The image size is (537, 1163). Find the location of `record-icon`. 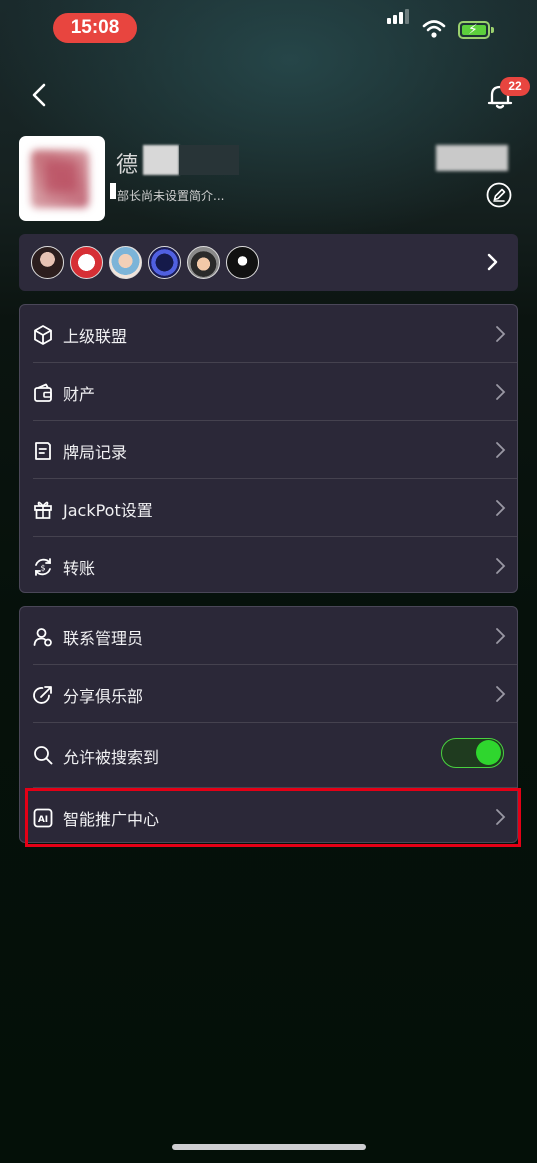

record-icon is located at coordinates (43, 451).